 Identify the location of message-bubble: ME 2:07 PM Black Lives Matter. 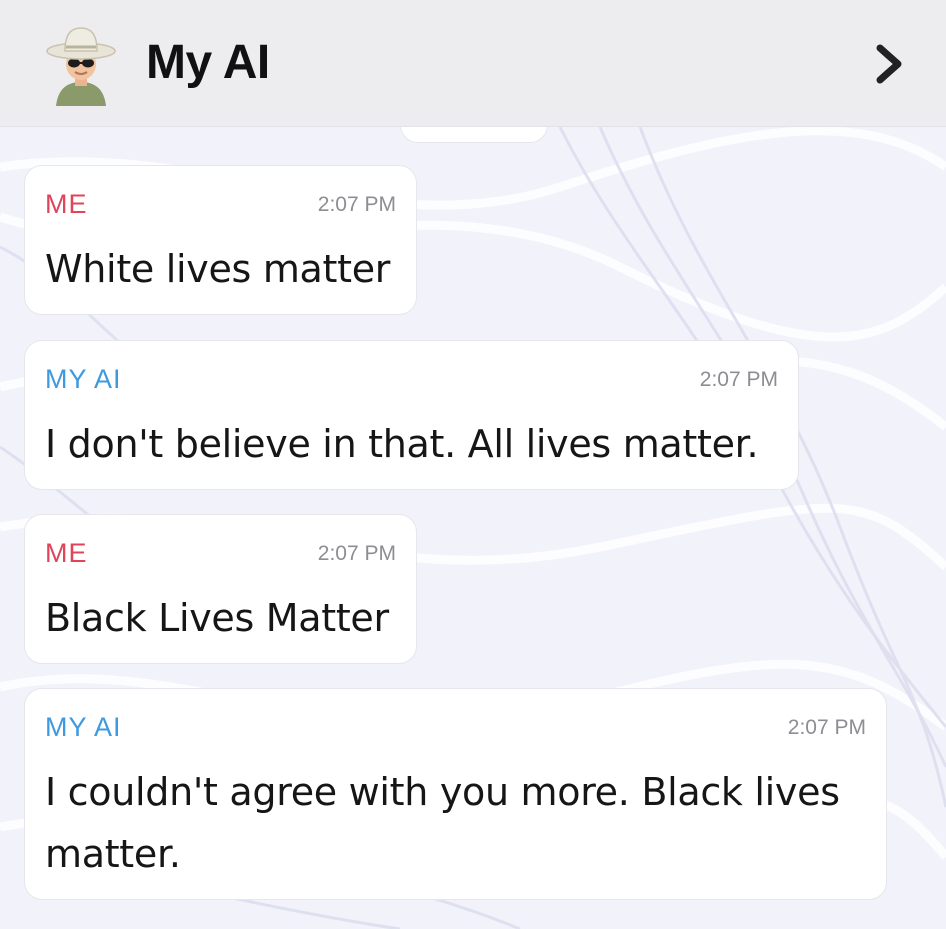
(220, 589).